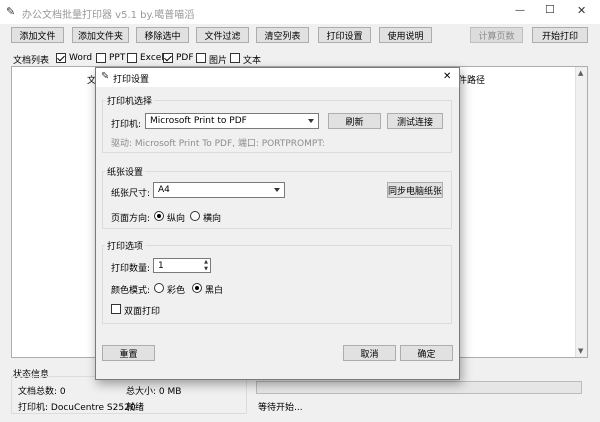 Image resolution: width=600 pixels, height=422 pixels. What do you see at coordinates (419, 387) in the screenshot?
I see `progress-bar` at bounding box center [419, 387].